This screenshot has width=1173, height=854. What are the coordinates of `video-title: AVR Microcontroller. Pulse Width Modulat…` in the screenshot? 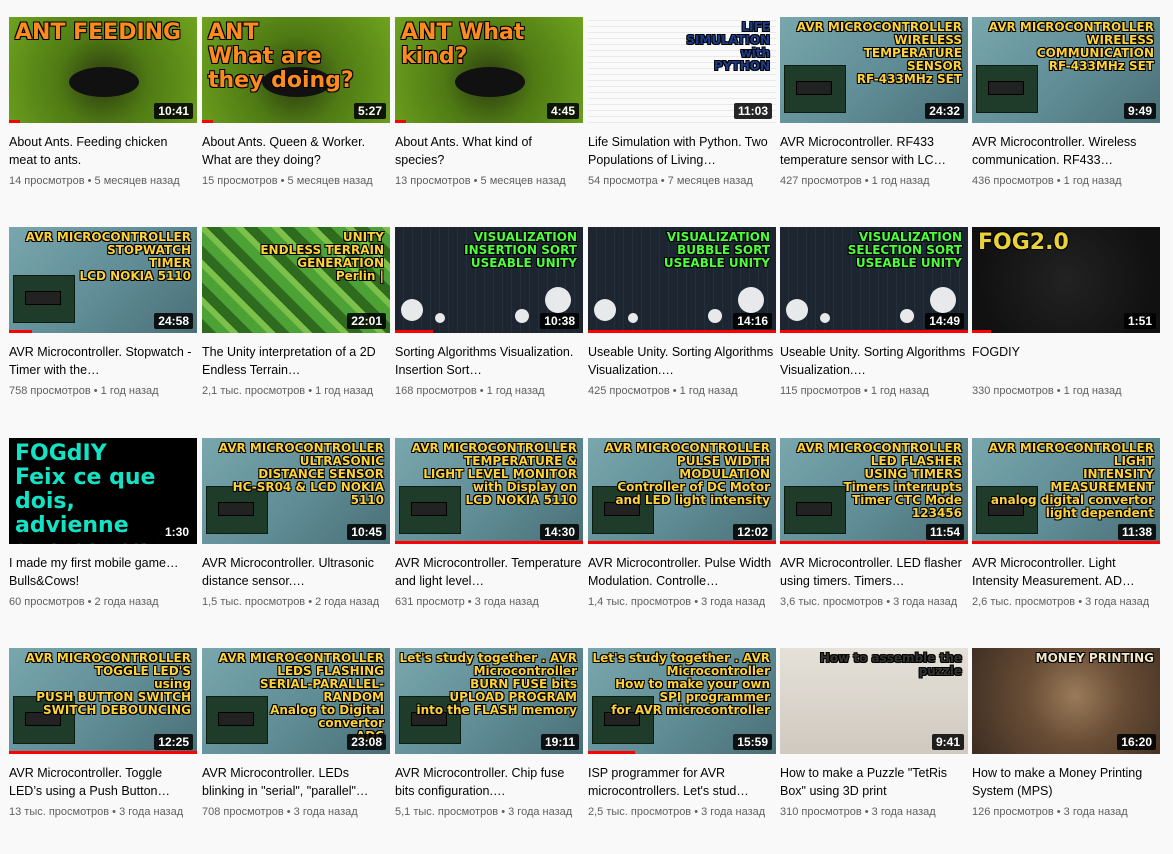 It's located at (682, 572).